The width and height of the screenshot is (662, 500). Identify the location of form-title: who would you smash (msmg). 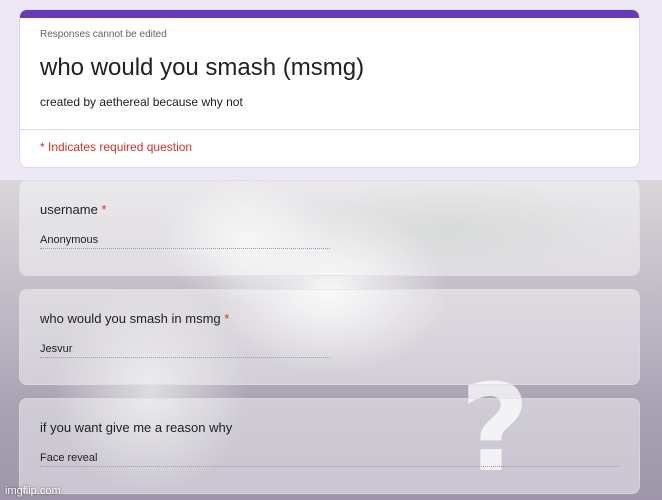
(202, 67).